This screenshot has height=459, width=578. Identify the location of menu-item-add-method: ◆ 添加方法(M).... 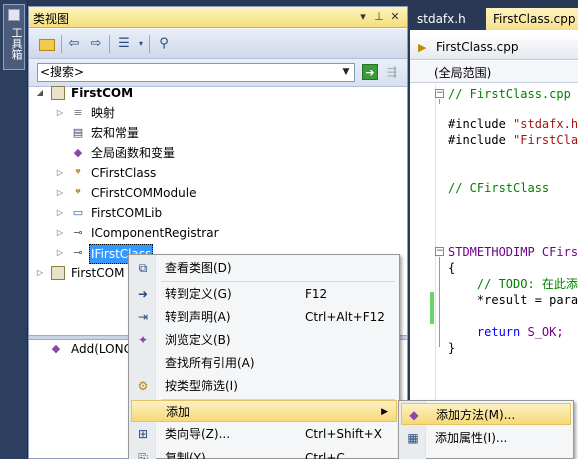
(486, 414).